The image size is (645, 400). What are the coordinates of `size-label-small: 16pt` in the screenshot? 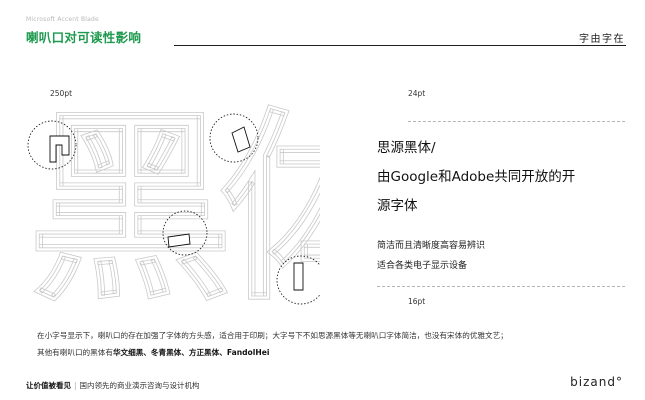 It's located at (417, 301).